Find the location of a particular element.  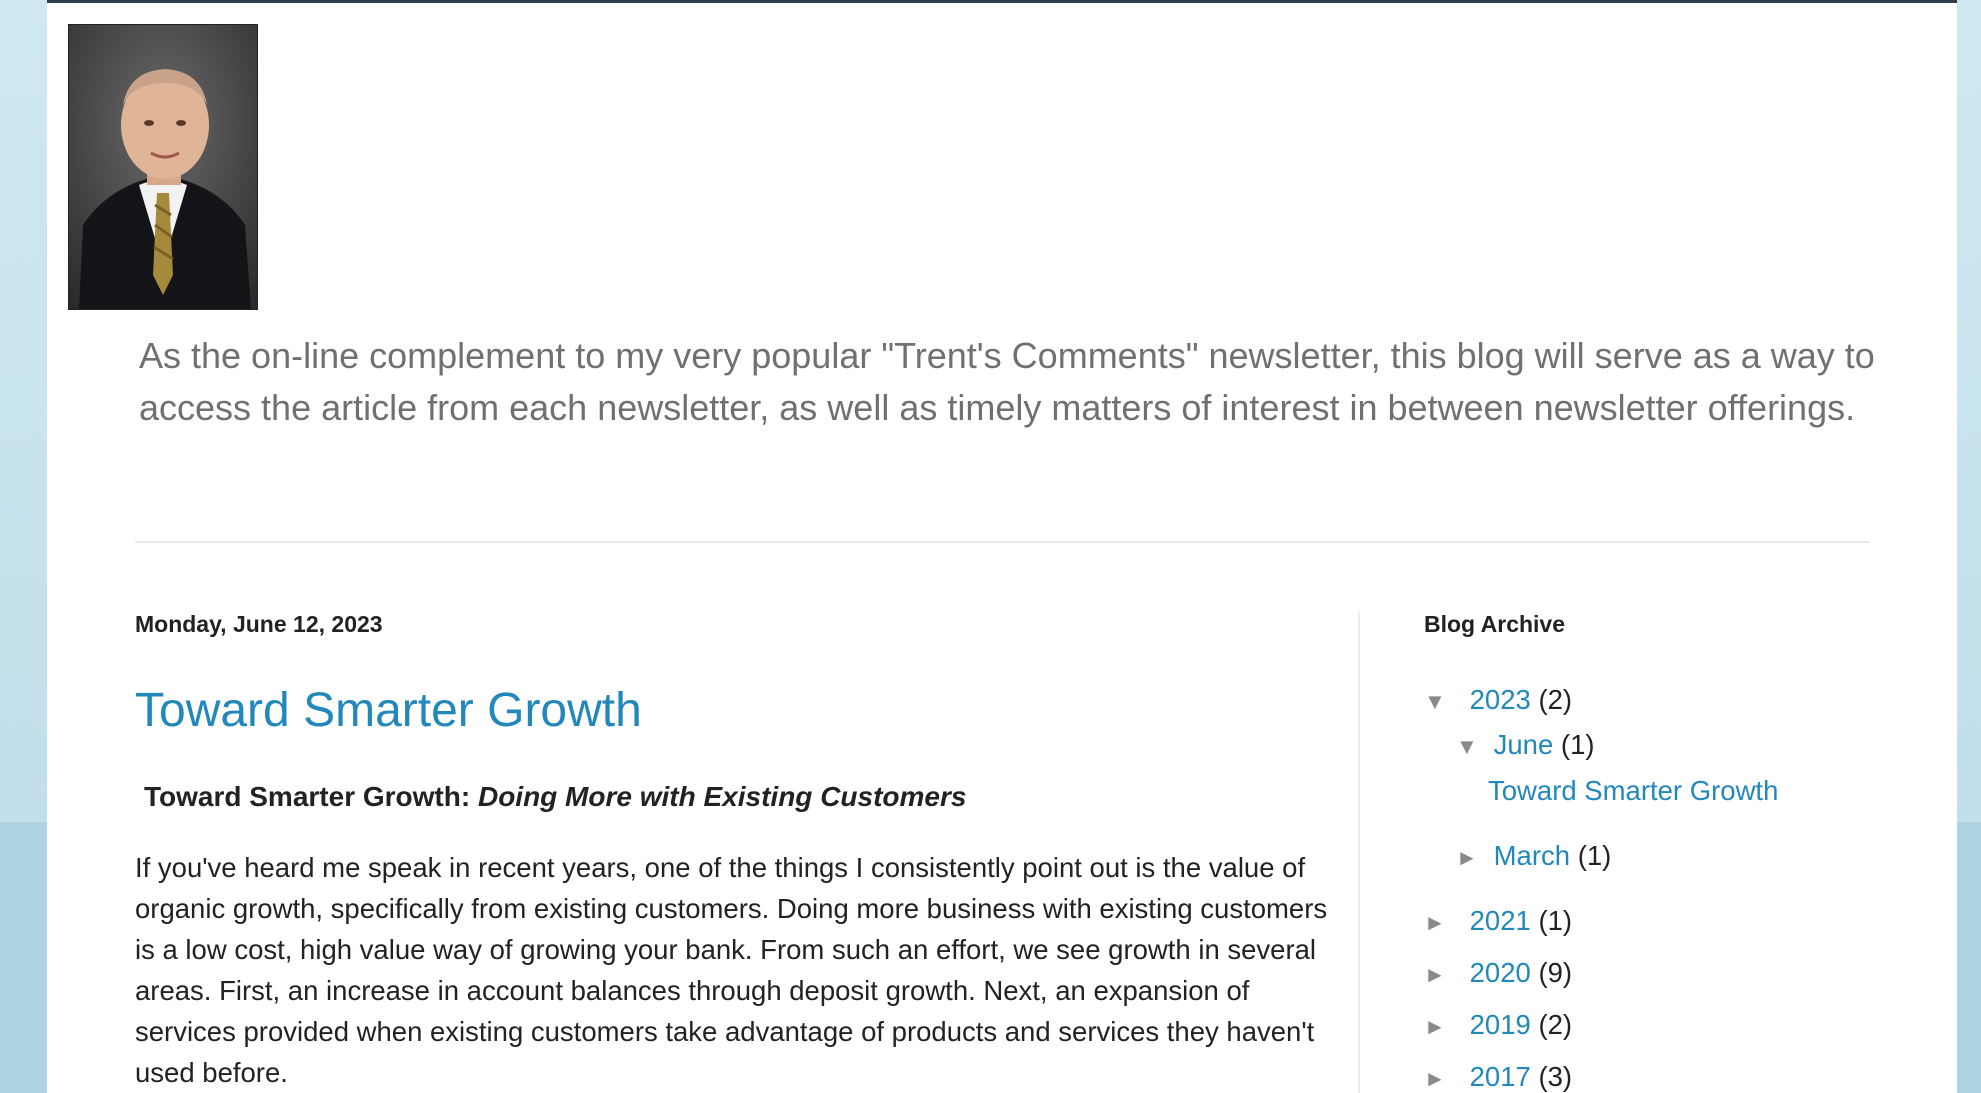

archive-month-june: ▼ June (1) is located at coordinates (1525, 746).